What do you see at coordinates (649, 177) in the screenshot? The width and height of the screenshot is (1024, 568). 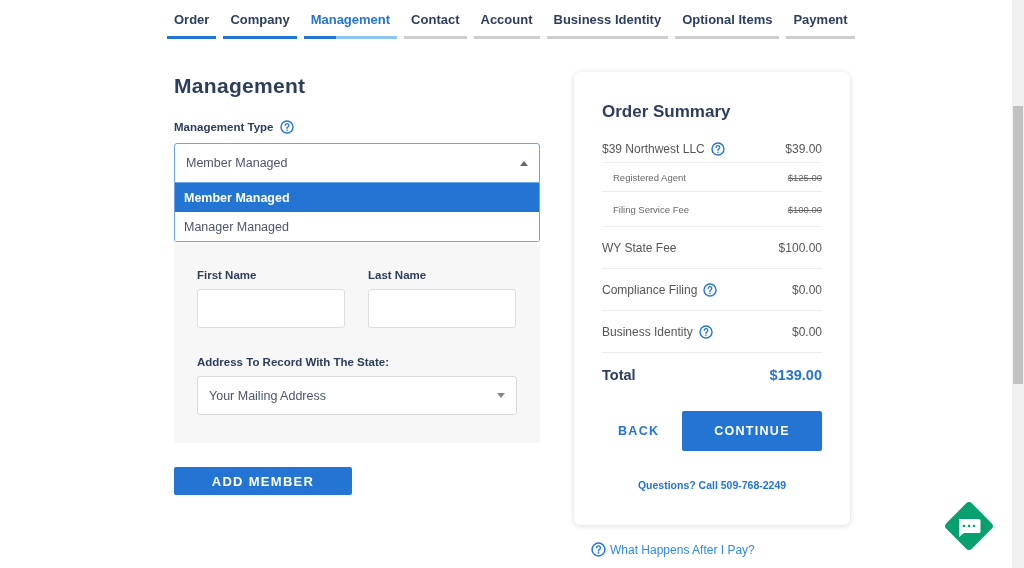 I see `line-item-label: Registered Agent` at bounding box center [649, 177].